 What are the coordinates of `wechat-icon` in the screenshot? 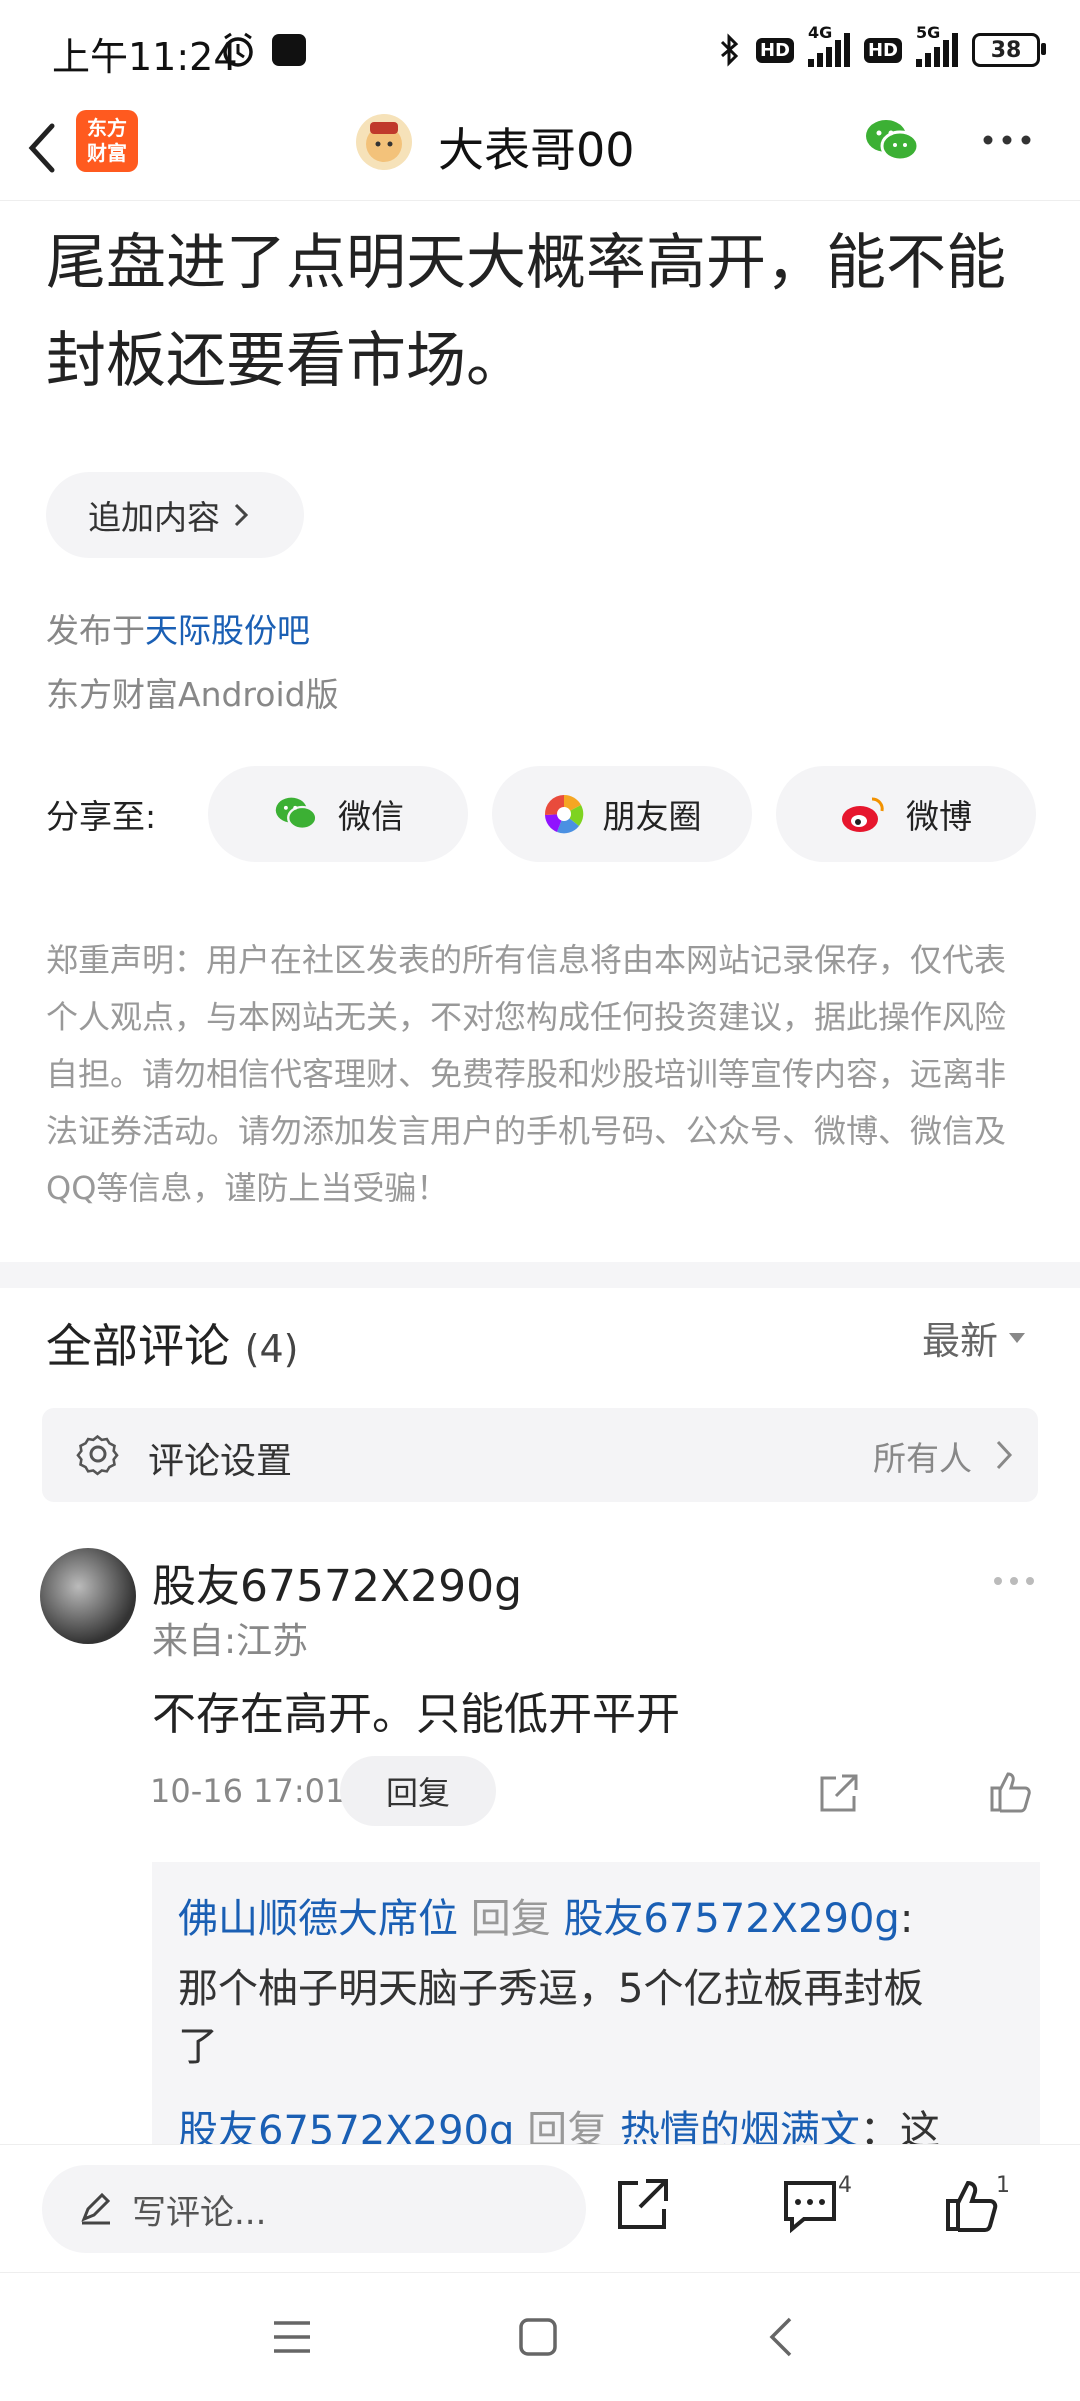 It's located at (296, 813).